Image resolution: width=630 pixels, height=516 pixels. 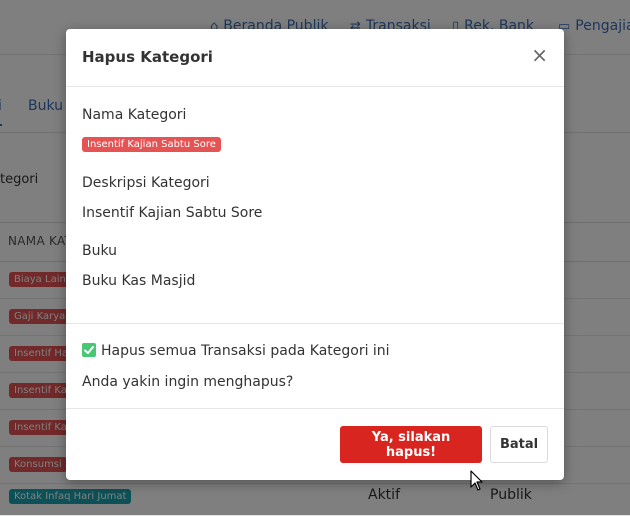 What do you see at coordinates (188, 382) in the screenshot?
I see `confirm-question: Anda yakin ingin menghapus?` at bounding box center [188, 382].